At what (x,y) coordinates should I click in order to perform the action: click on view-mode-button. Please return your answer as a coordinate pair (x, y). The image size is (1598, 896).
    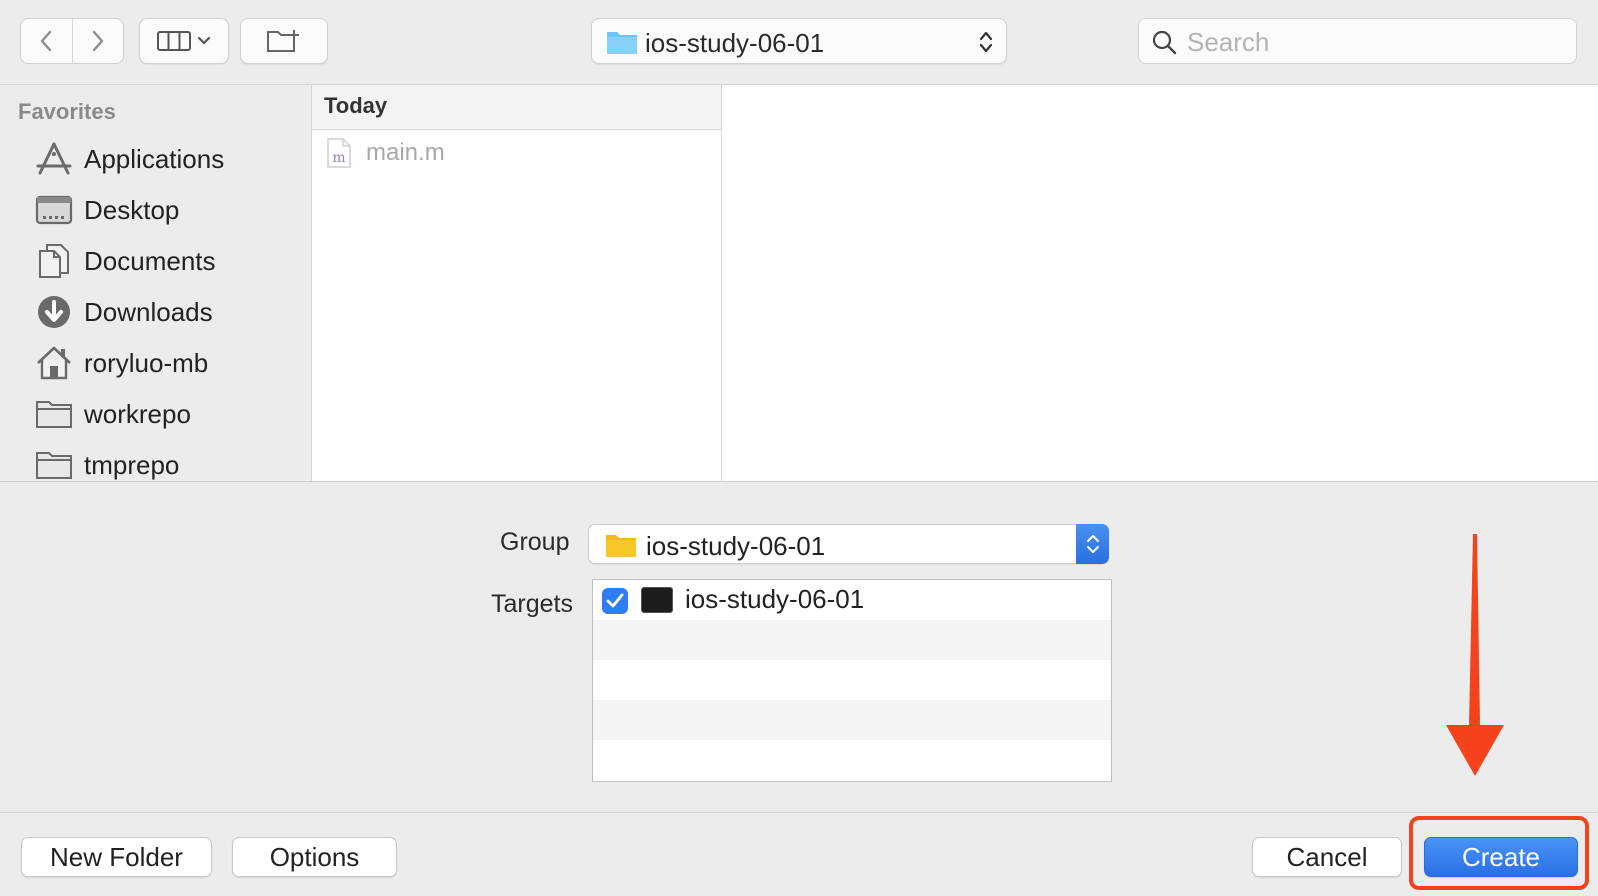
    Looking at the image, I should click on (184, 41).